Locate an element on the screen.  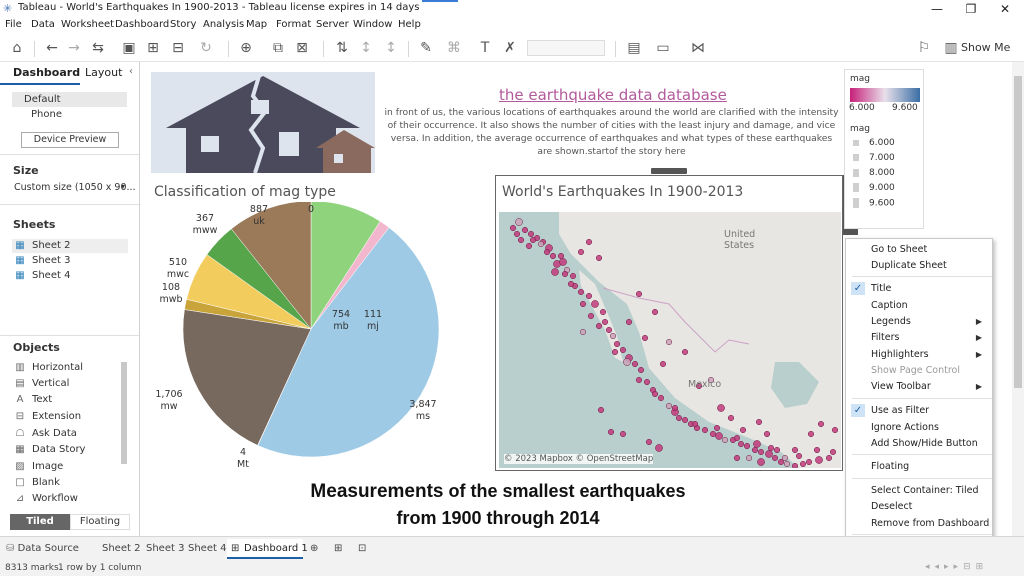
tab-sheet-3: Sheet 3 is located at coordinates (165, 548).